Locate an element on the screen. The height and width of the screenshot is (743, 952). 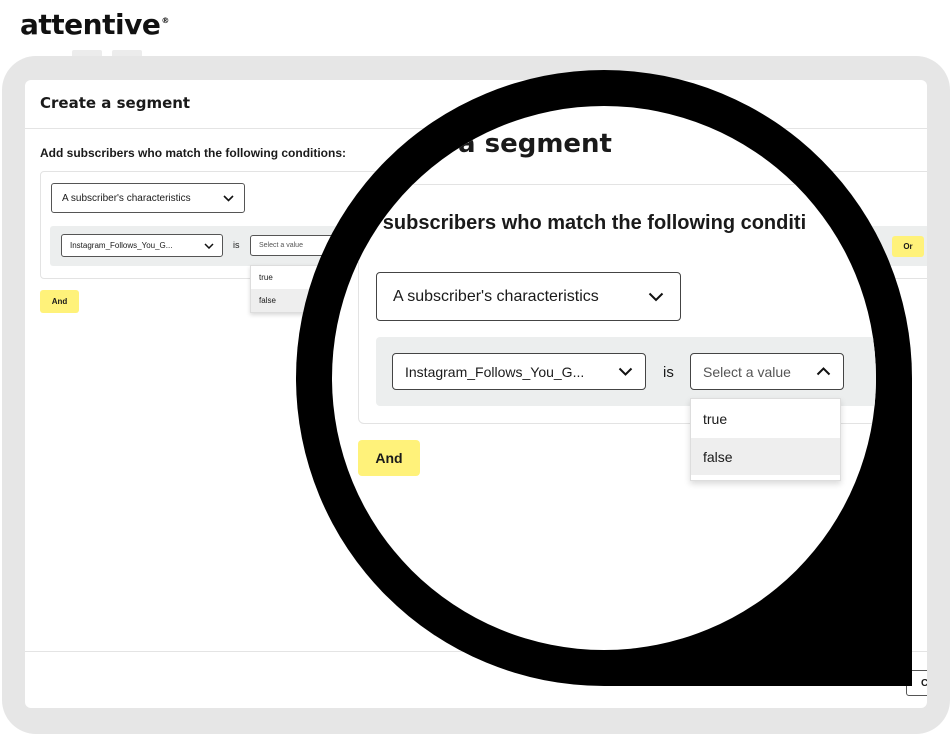
operator-label: is is located at coordinates (236, 245).